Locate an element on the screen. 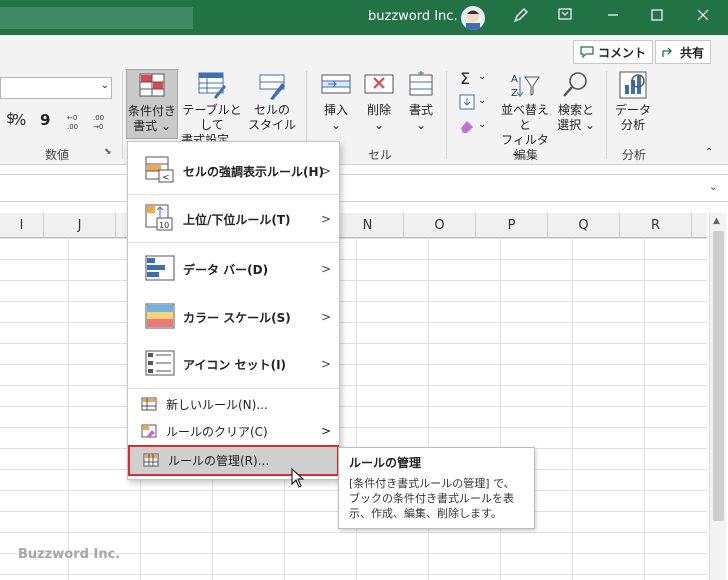 This screenshot has height=580, width=728. ribbon-display-icon is located at coordinates (565, 17).